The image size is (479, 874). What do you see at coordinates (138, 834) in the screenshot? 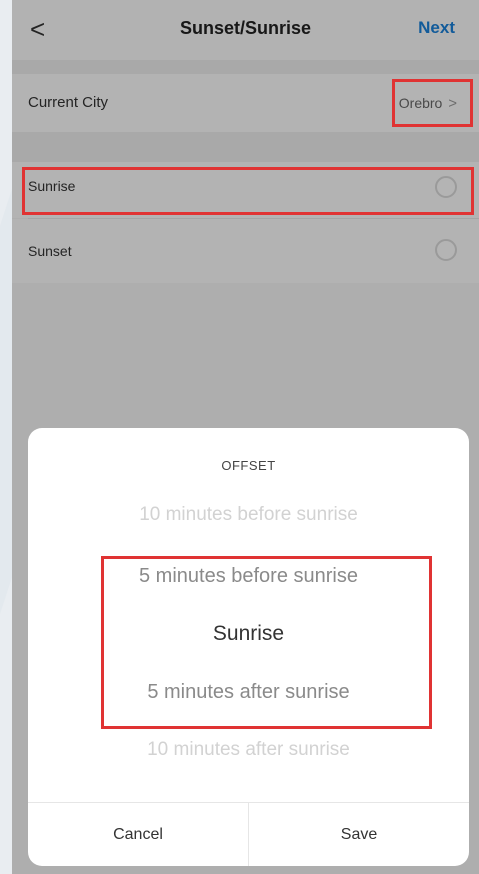
I see `cancel-button: Cancel` at bounding box center [138, 834].